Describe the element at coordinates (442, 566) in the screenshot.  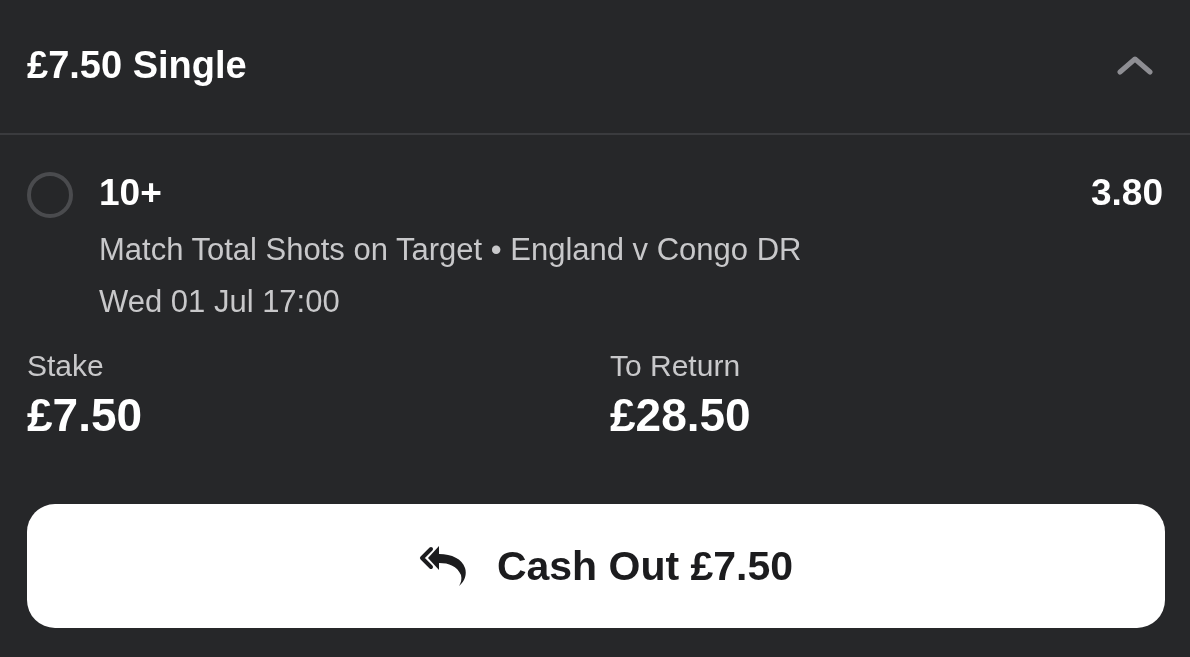
I see `double-reply-arrow-icon` at that location.